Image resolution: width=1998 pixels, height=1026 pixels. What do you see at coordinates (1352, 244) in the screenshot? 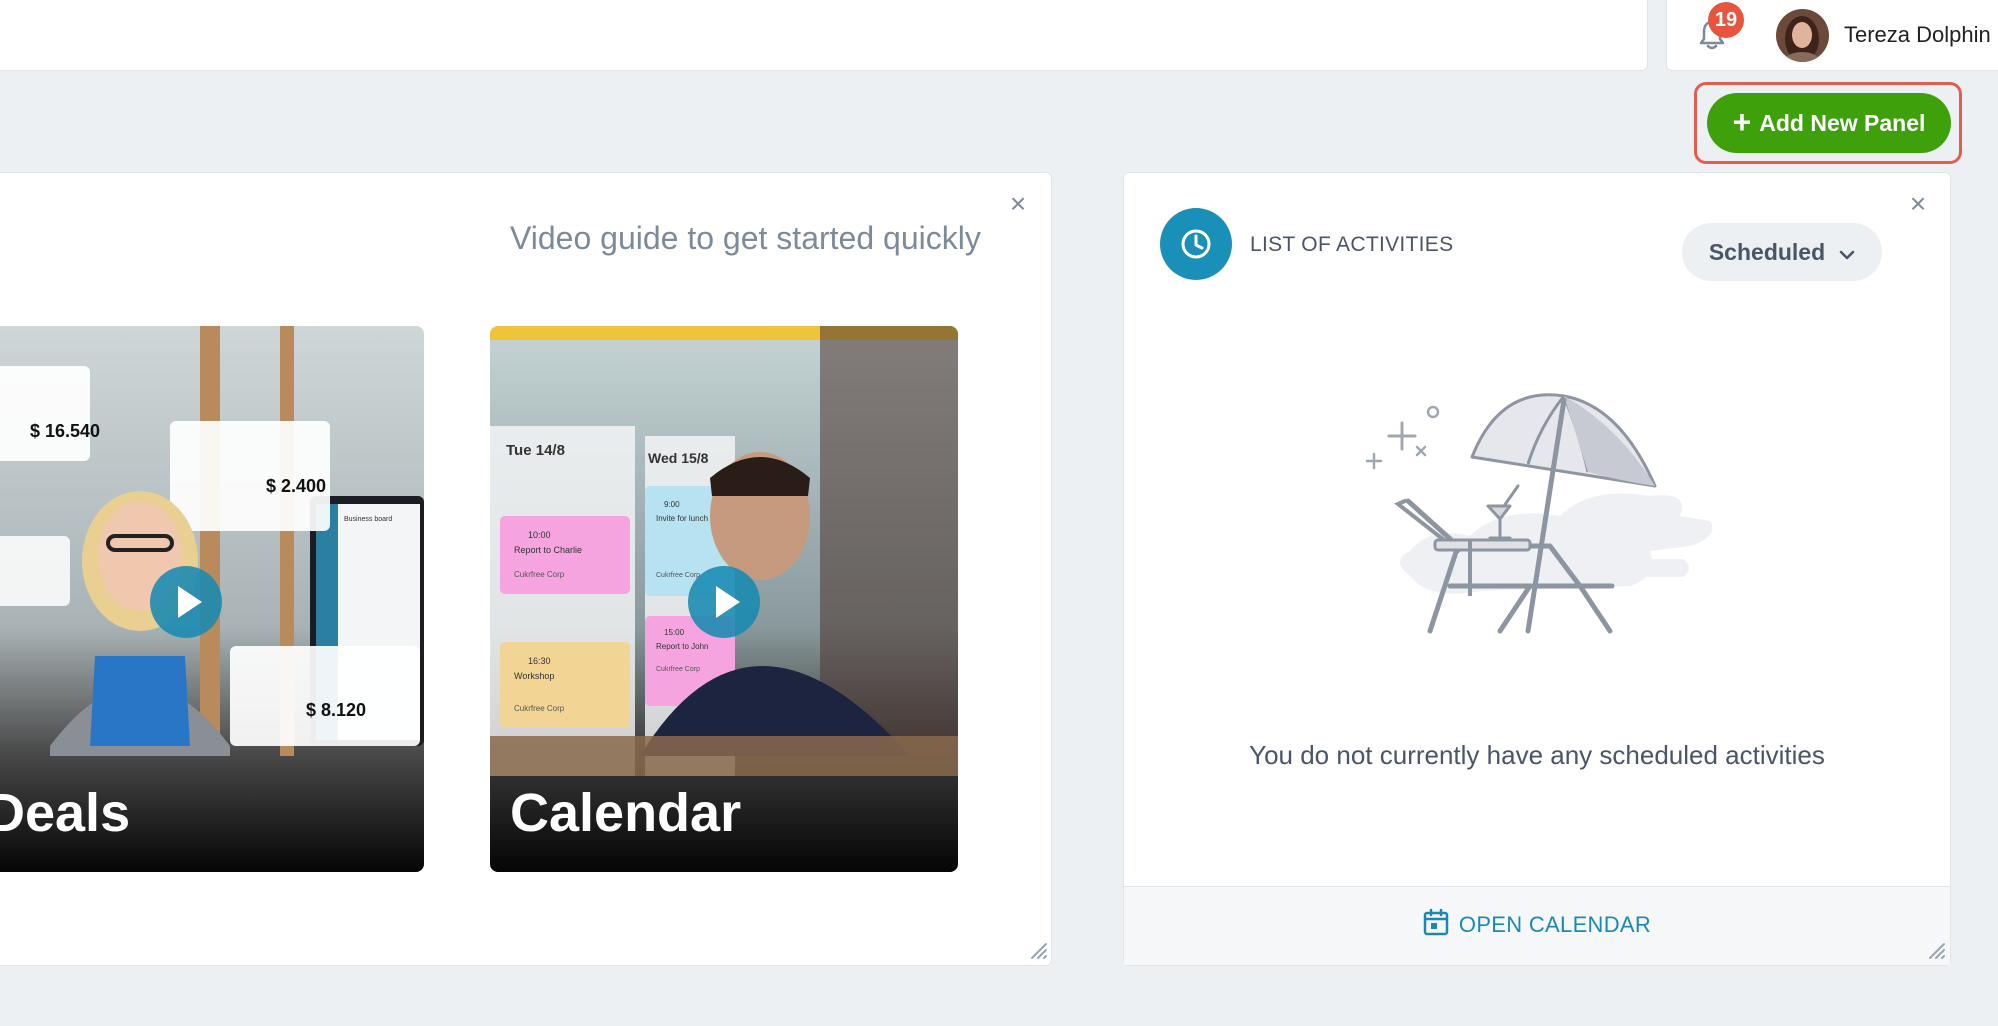
I see `activities-title: LIST OF ACTIVITIES` at bounding box center [1352, 244].